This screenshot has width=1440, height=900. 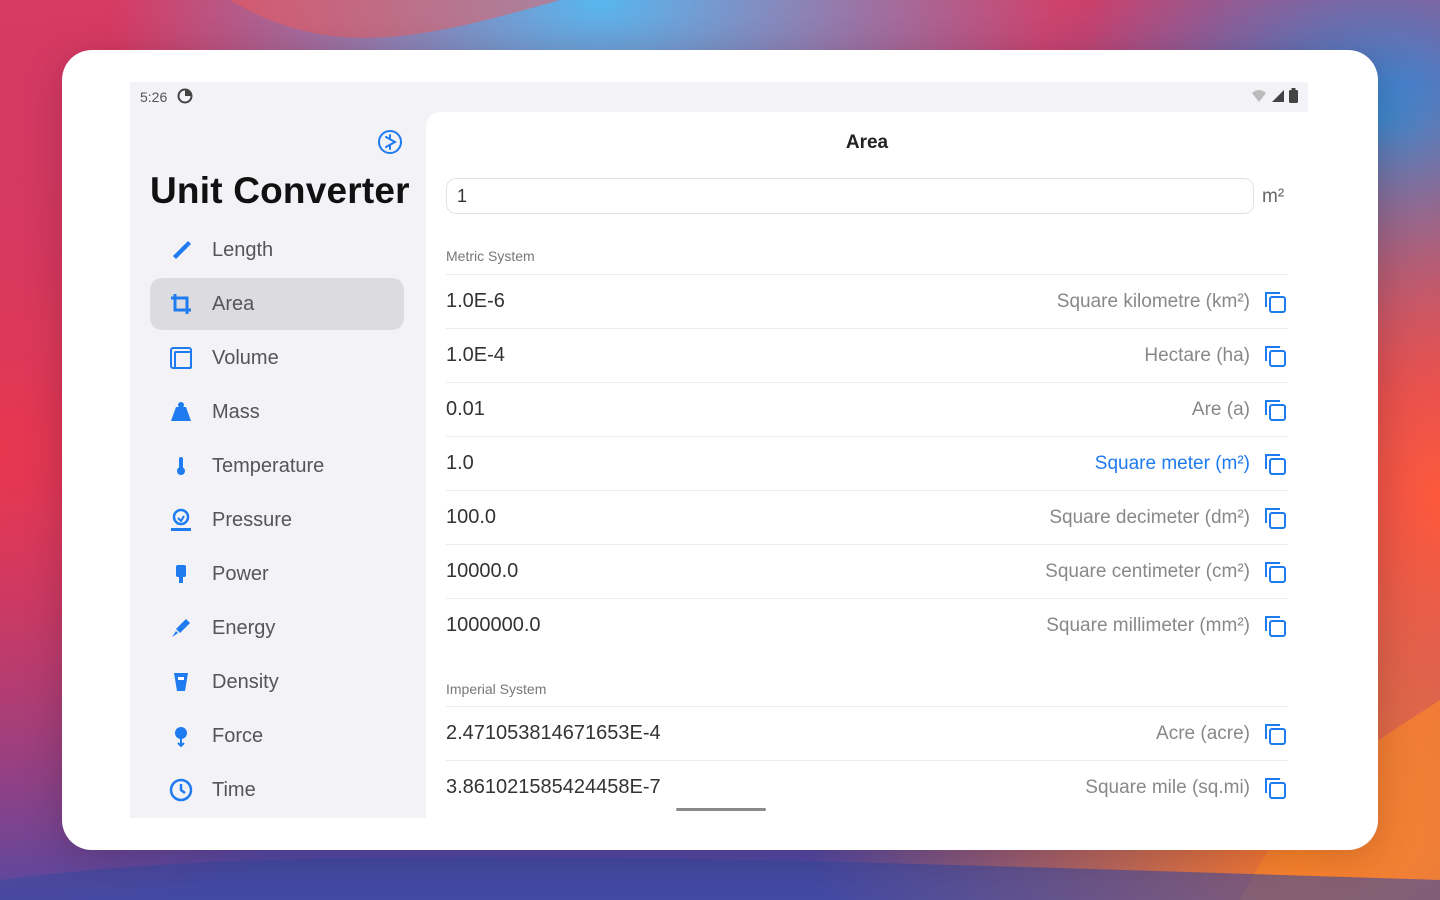 I want to click on weight-icon, so click(x=181, y=412).